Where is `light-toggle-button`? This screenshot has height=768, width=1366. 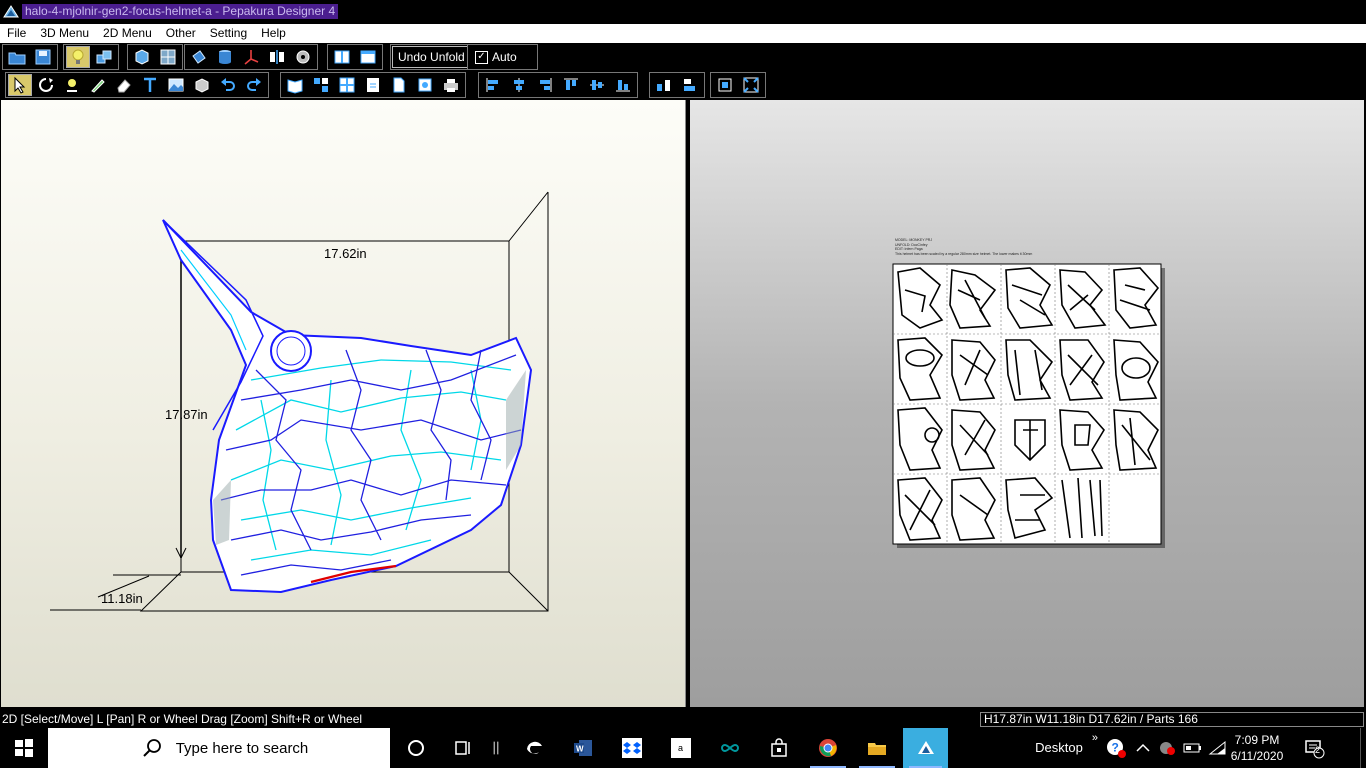
light-toggle-button is located at coordinates (78, 57).